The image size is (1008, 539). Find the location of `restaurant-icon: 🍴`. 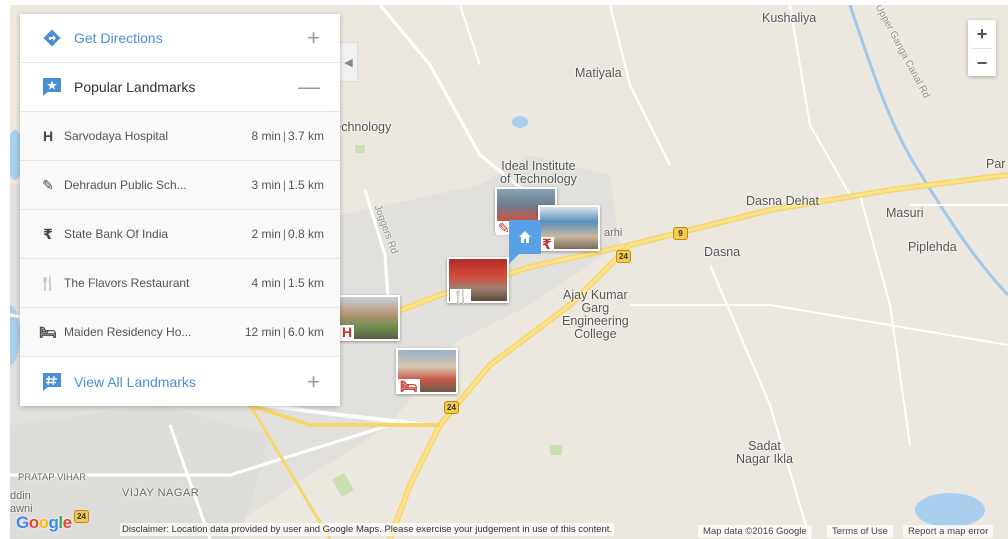

restaurant-icon: 🍴 is located at coordinates (48, 282).